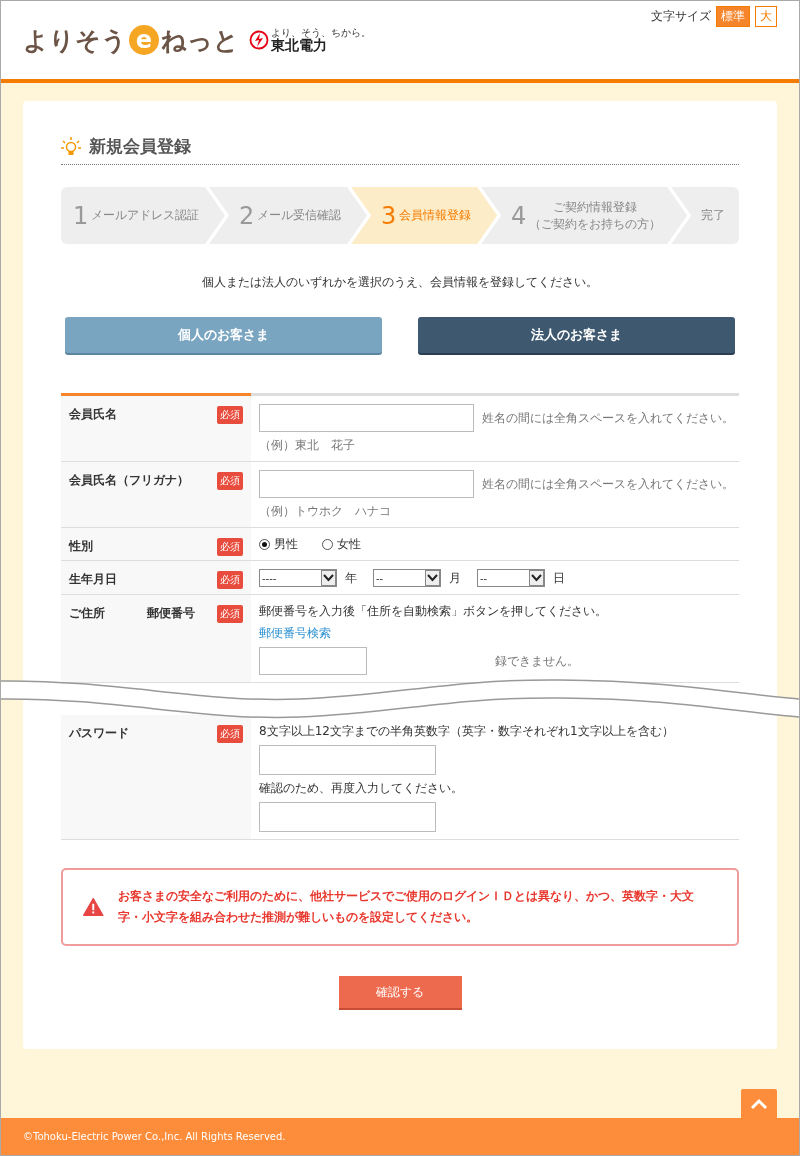 The image size is (800, 1156). What do you see at coordinates (81, 546) in the screenshot?
I see `field-label: 性別` at bounding box center [81, 546].